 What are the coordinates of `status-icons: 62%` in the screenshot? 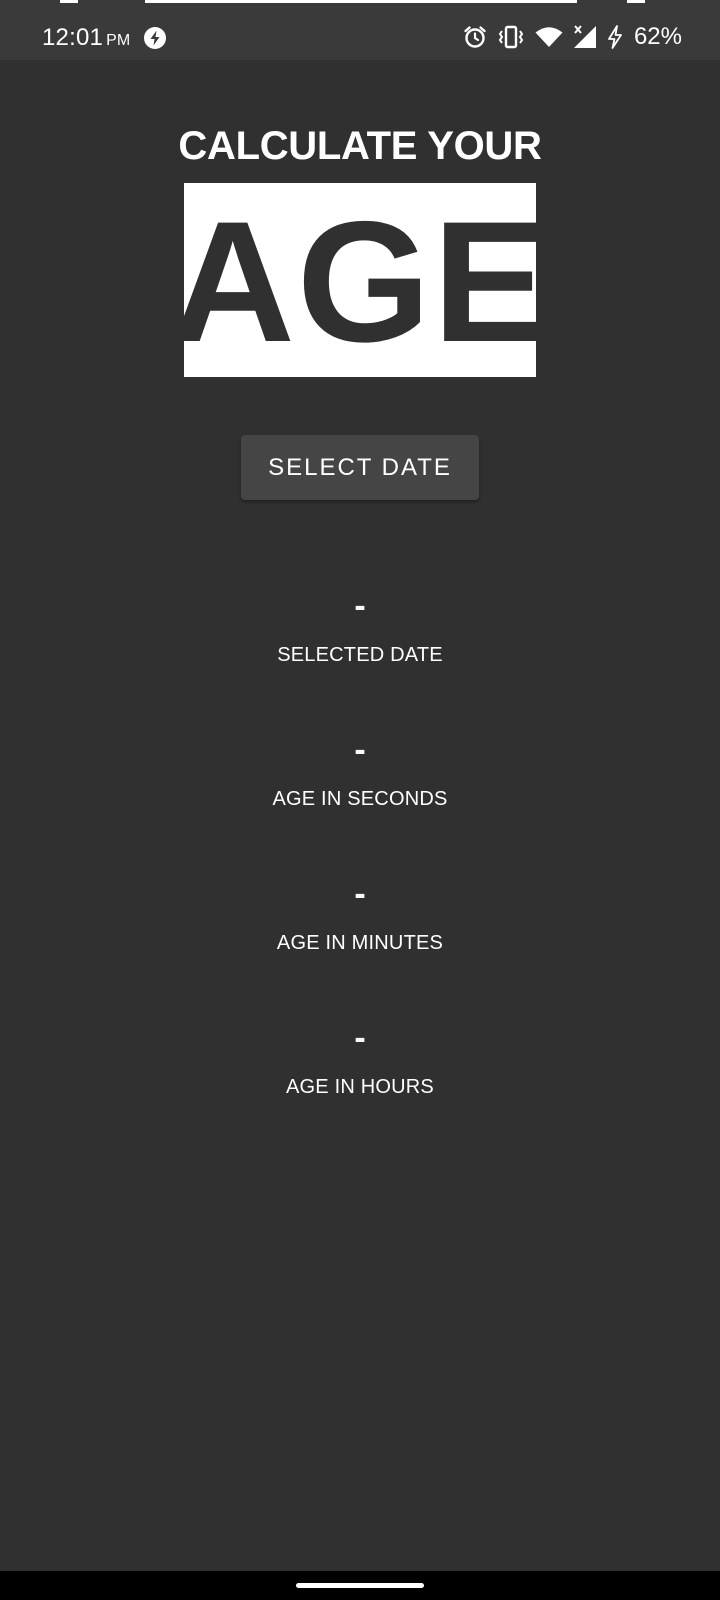 It's located at (572, 37).